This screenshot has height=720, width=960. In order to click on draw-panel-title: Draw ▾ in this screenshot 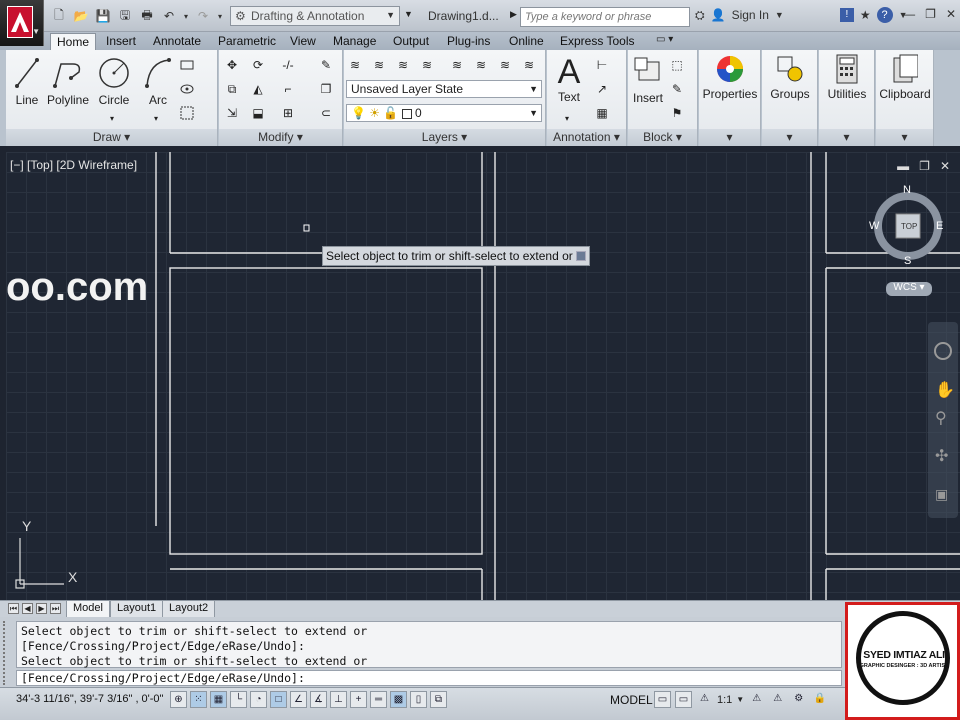, I will do `click(111, 137)`.